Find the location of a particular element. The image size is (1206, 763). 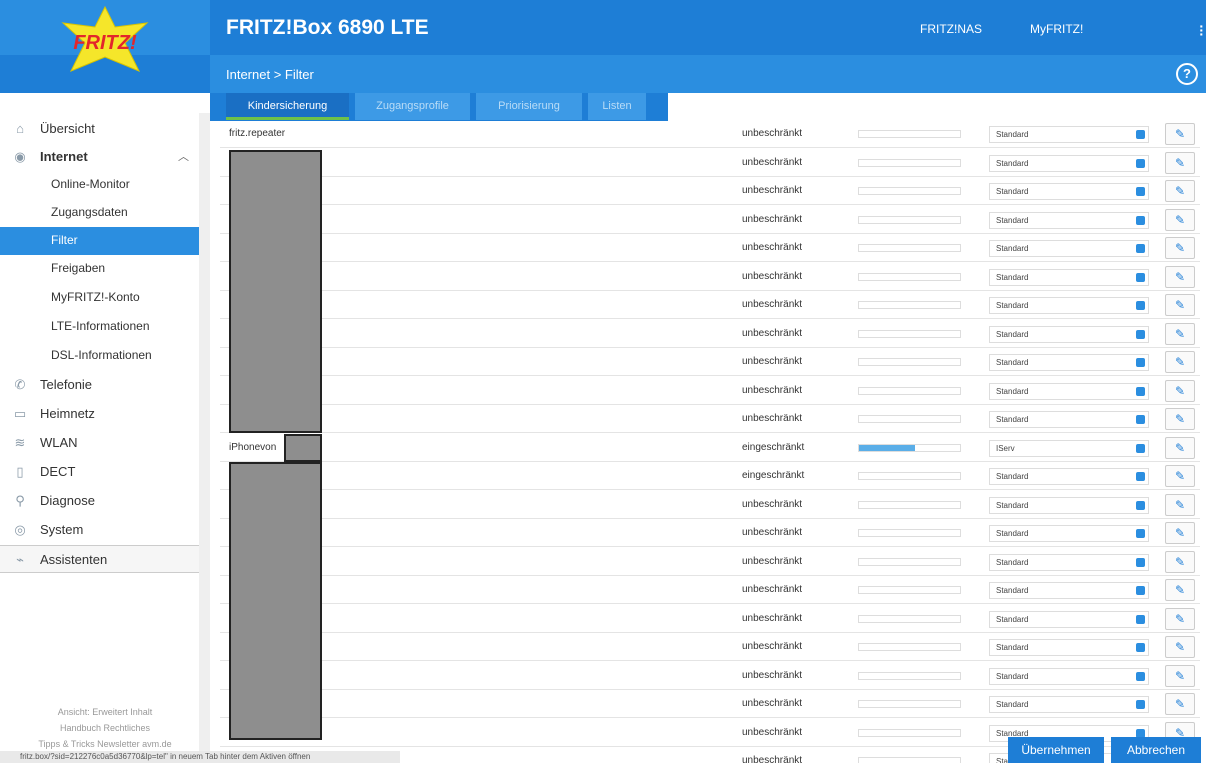

footer-links-manual: Handbuch Rechtliches is located at coordinates (105, 728).